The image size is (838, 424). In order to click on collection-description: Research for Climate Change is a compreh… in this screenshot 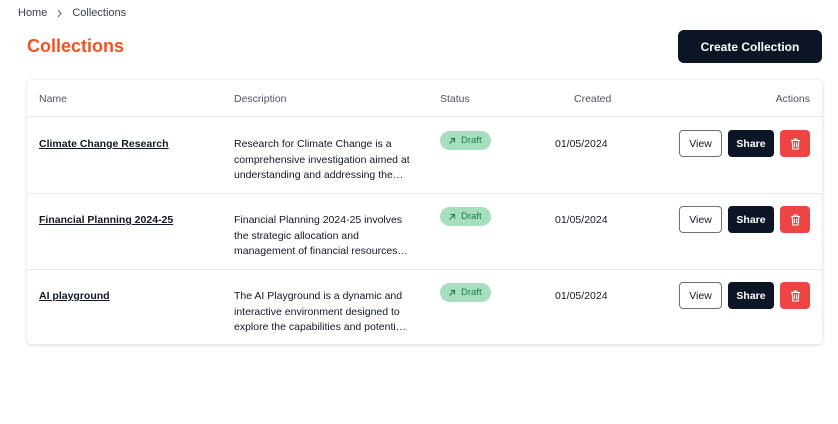, I will do `click(322, 159)`.